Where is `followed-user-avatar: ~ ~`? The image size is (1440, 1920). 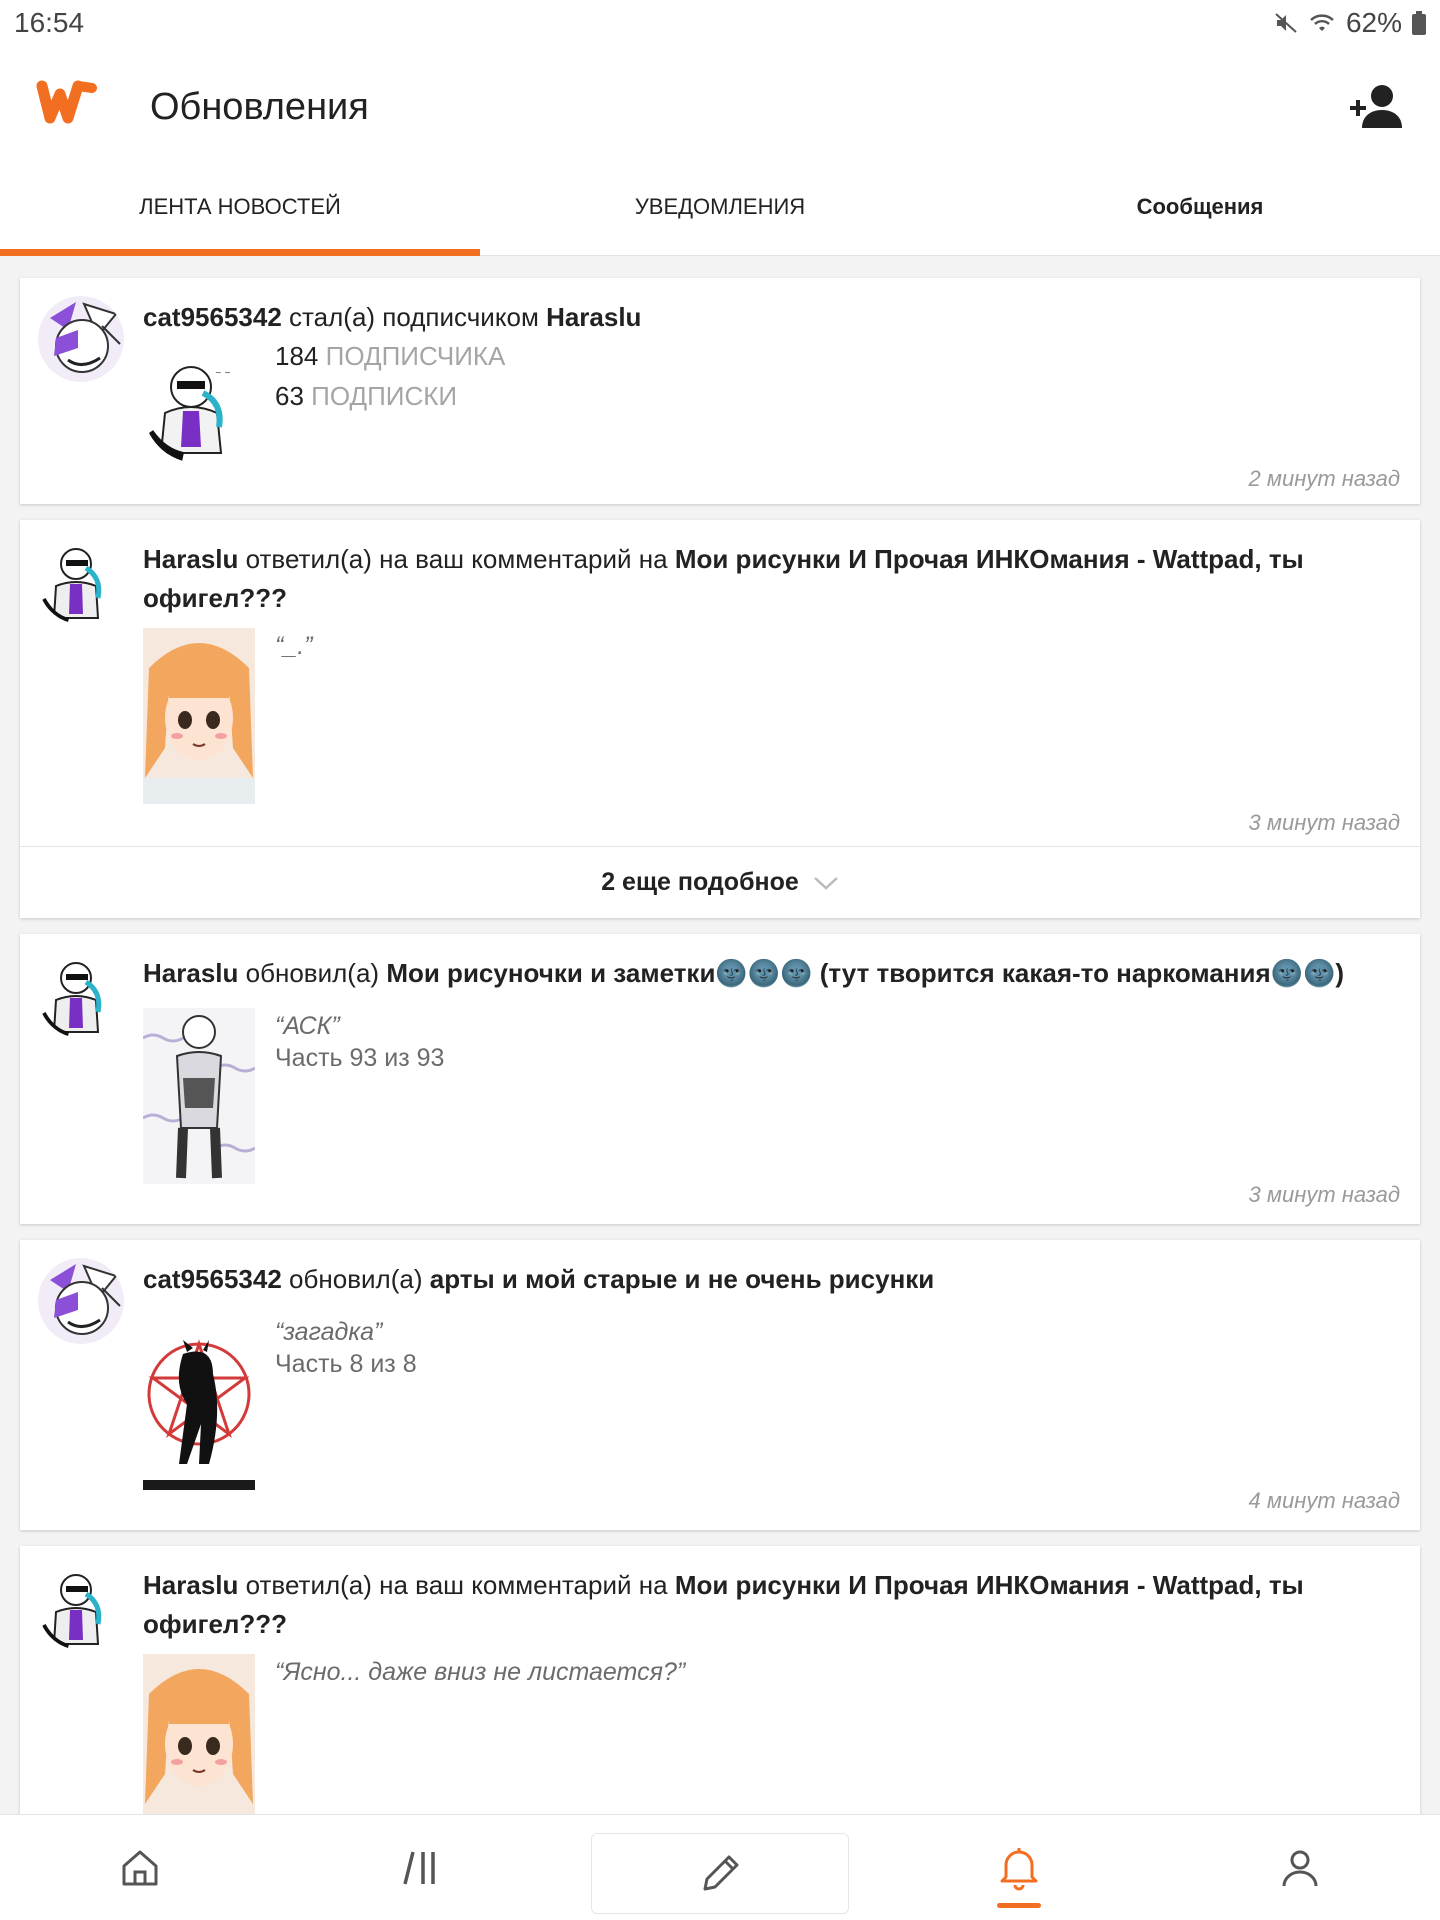 followed-user-avatar: ~ ~ is located at coordinates (198, 408).